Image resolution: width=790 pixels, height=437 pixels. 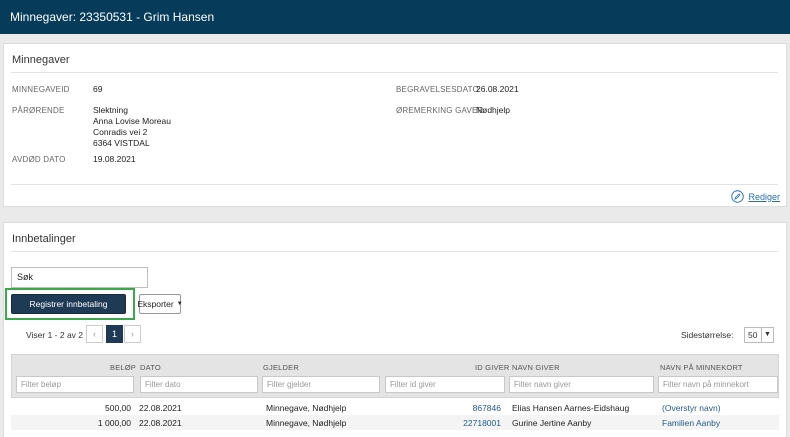 What do you see at coordinates (445, 384) in the screenshot?
I see `filter-giver-id-input: Filter id giver` at bounding box center [445, 384].